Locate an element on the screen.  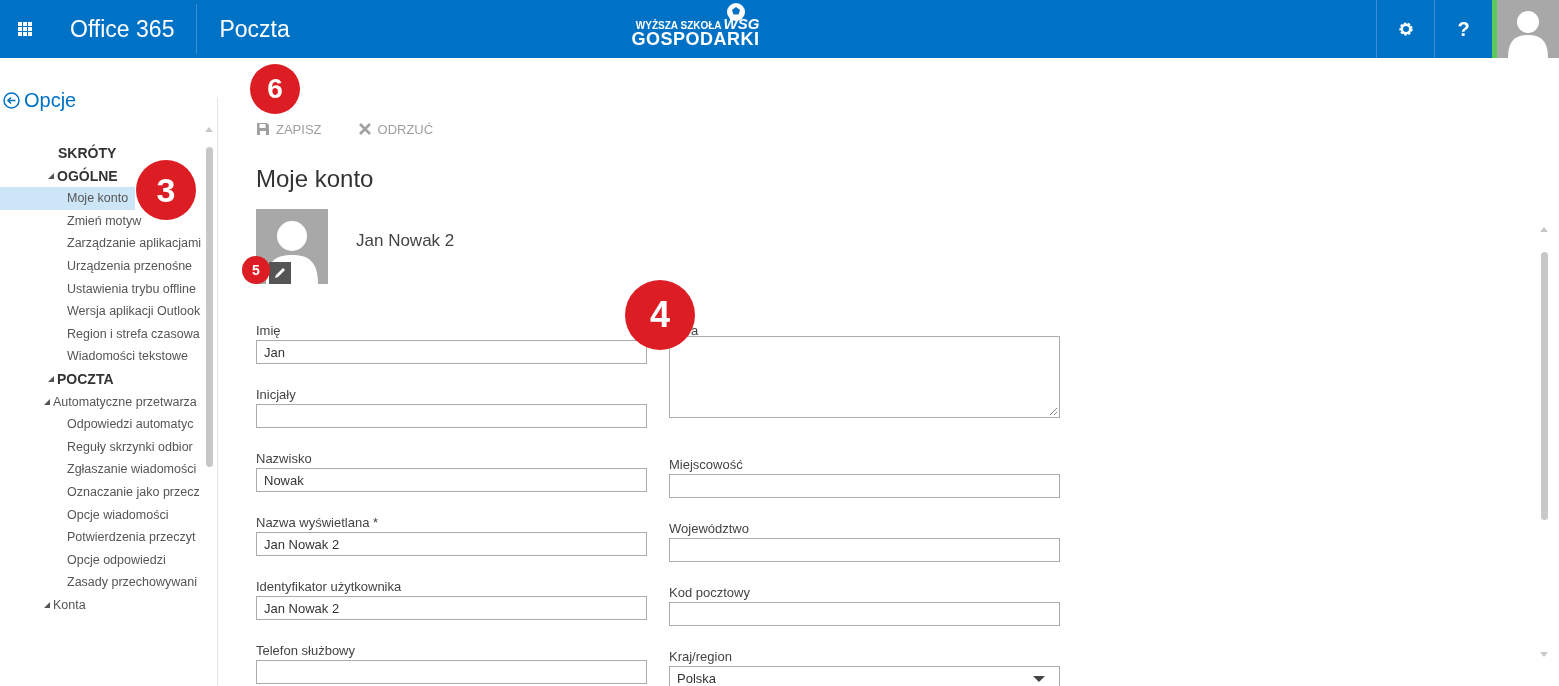
back-link: Opcje is located at coordinates (108, 87).